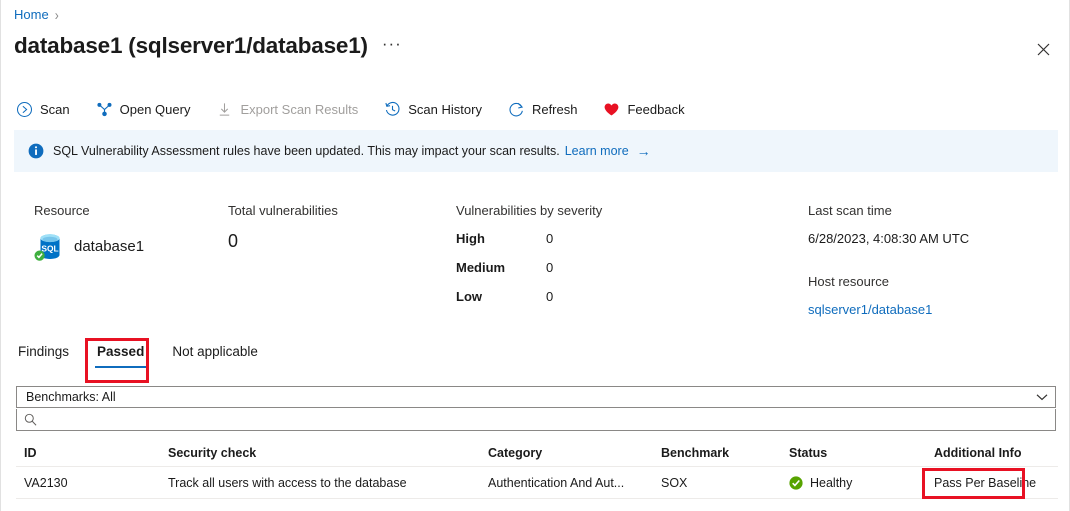  What do you see at coordinates (49, 249) in the screenshot?
I see `svg-text: SQL` at bounding box center [49, 249].